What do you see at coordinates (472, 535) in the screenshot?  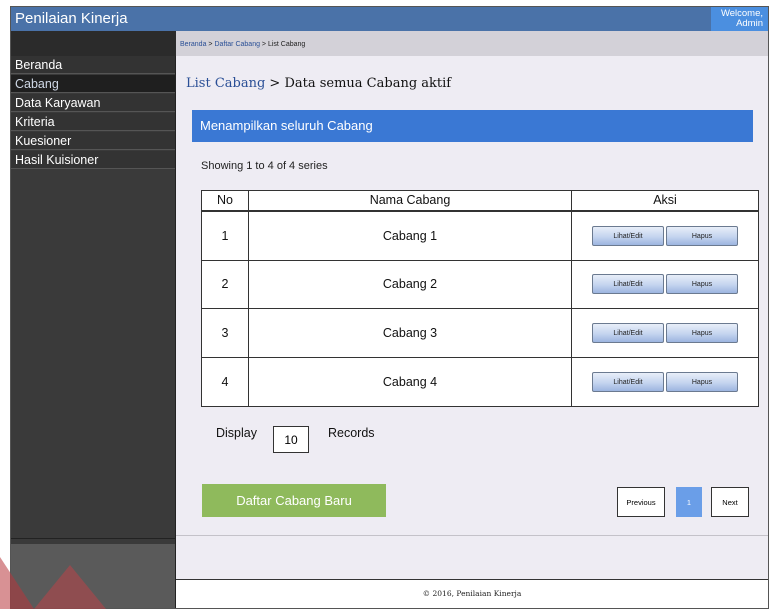 I see `content-divider` at bounding box center [472, 535].